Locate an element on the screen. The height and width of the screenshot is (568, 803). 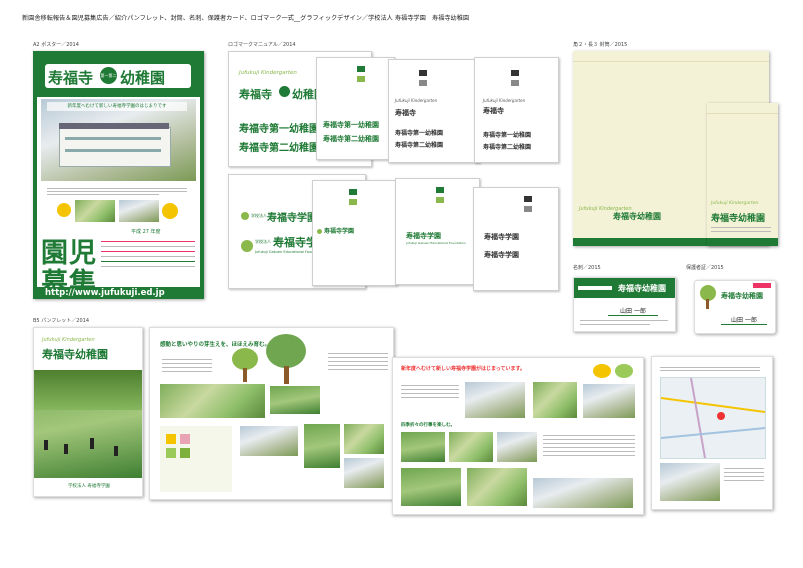
poster-title-right: 幼稚園 is located at coordinates (143, 78).